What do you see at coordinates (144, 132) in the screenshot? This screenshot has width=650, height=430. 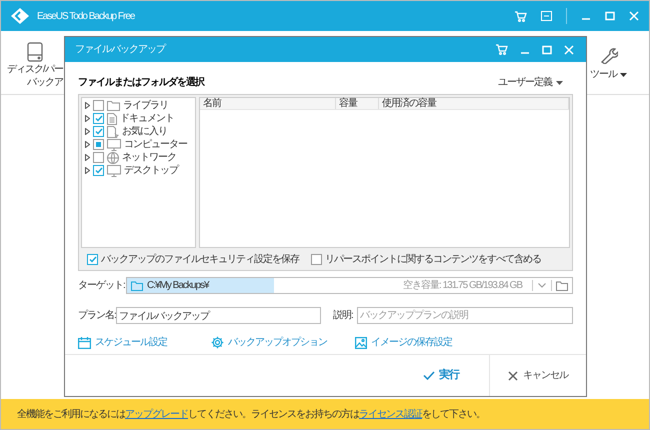 I see `tree-item-label: お気に入り` at bounding box center [144, 132].